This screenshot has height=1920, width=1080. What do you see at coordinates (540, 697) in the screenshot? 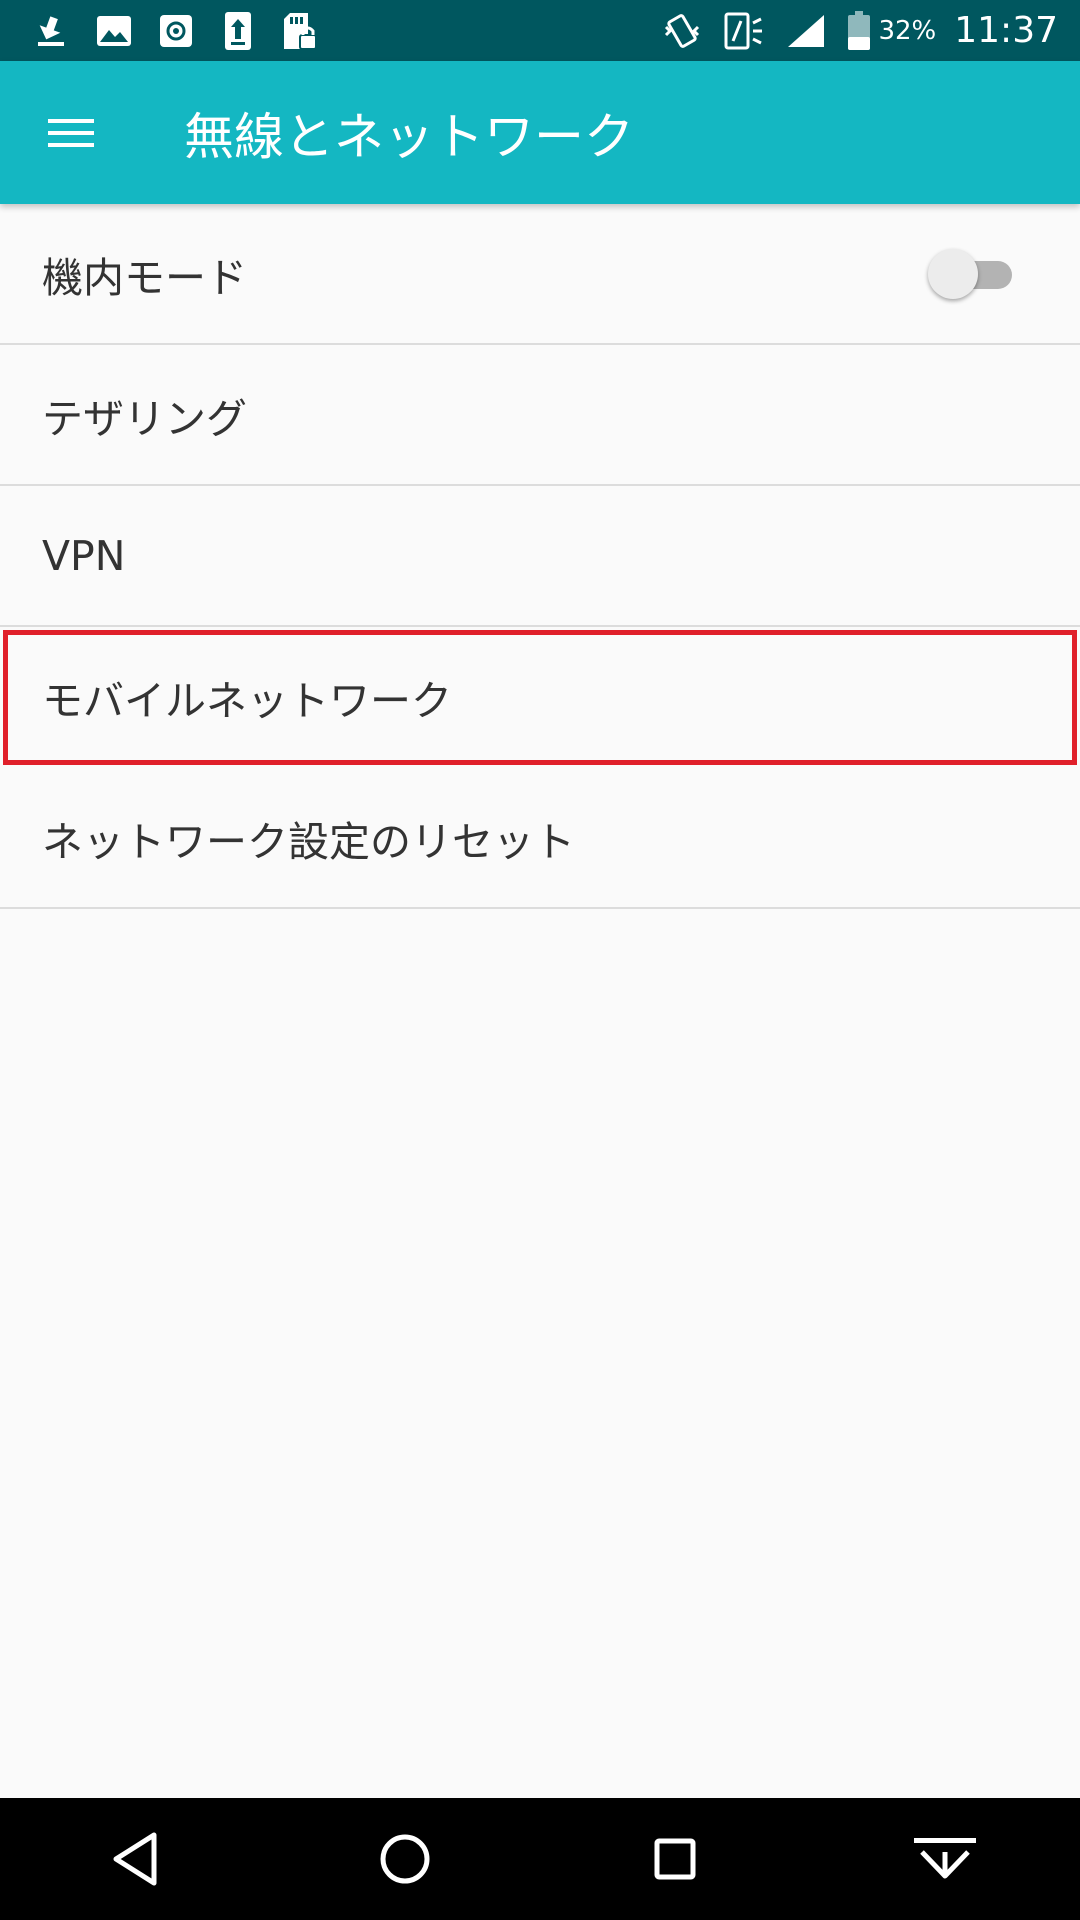
I see `list-item-mobile-network: モバイルネットワーク` at bounding box center [540, 697].